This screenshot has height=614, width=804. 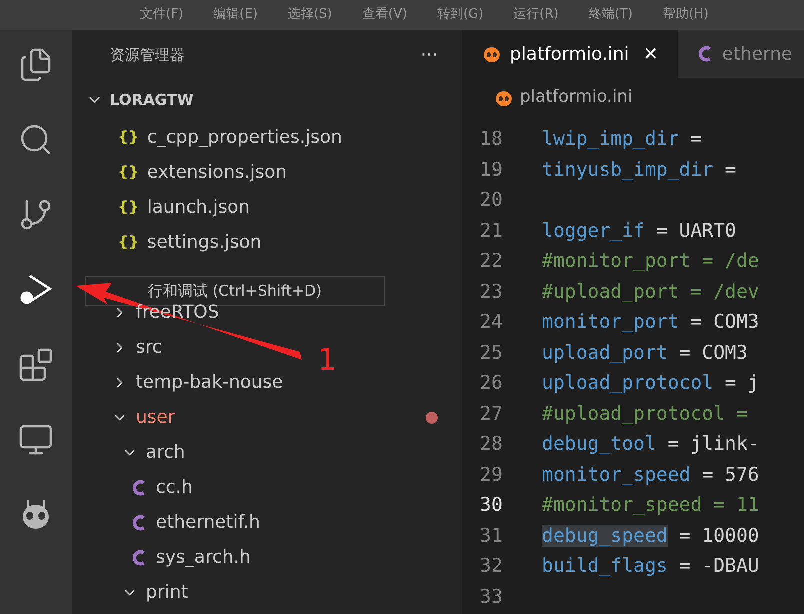 I want to click on tree-item: {} extensions.json, so click(x=267, y=172).